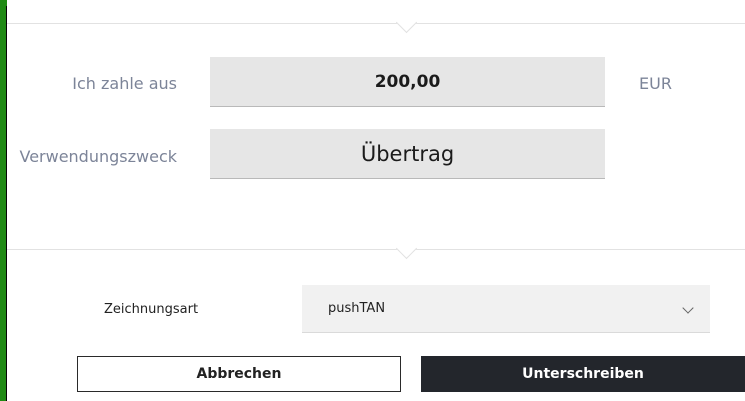 The image size is (745, 401). What do you see at coordinates (506, 309) in the screenshot?
I see `signing-method-select: pushTAN` at bounding box center [506, 309].